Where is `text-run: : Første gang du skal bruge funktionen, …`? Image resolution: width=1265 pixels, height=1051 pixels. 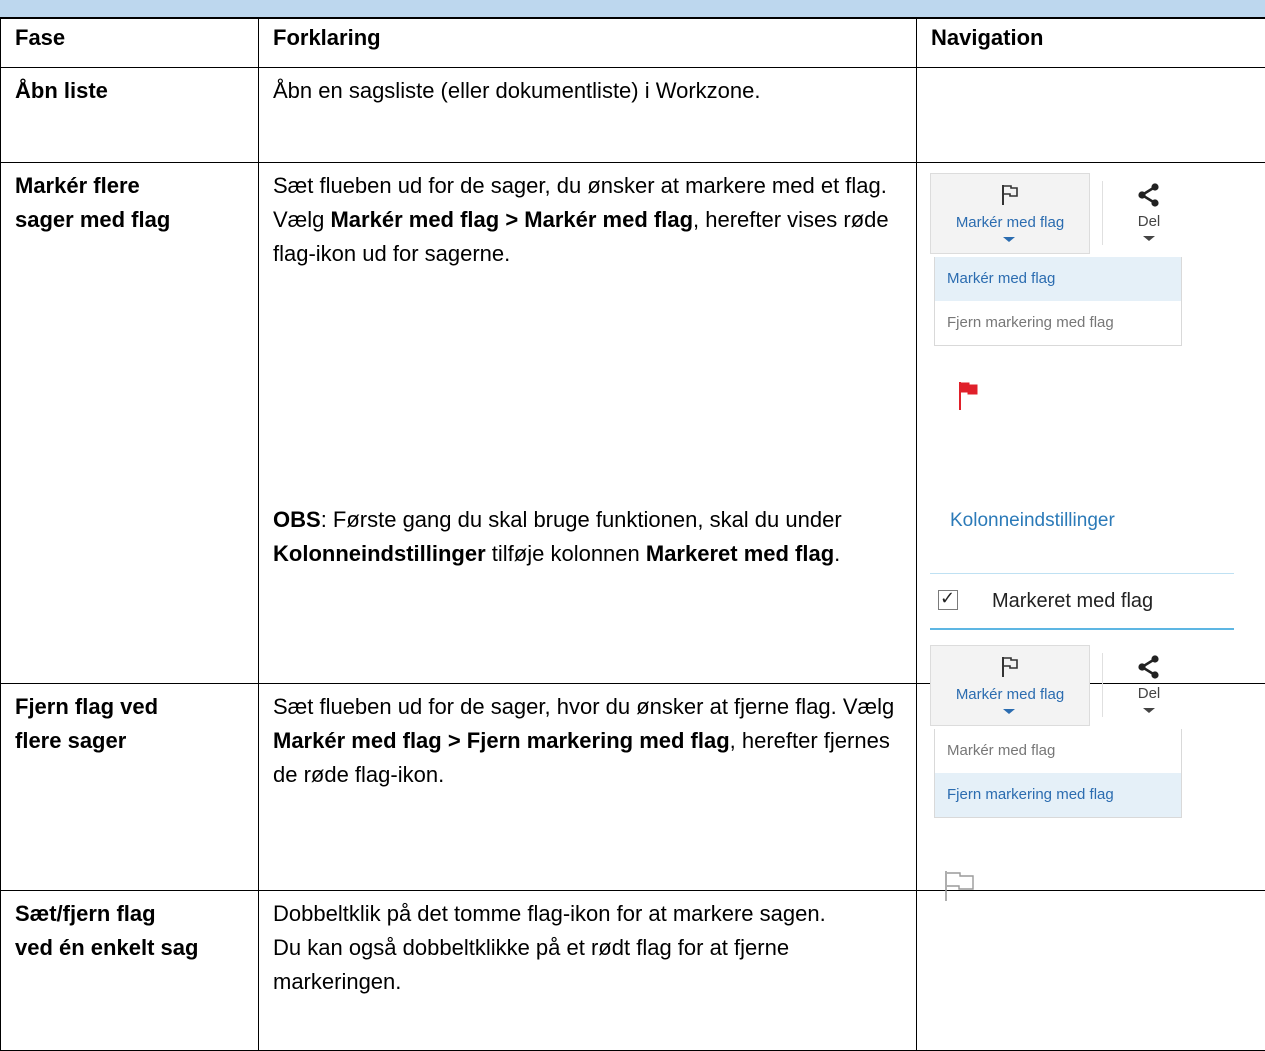 text-run: : Første gang du skal bruge funktionen, … is located at coordinates (581, 519).